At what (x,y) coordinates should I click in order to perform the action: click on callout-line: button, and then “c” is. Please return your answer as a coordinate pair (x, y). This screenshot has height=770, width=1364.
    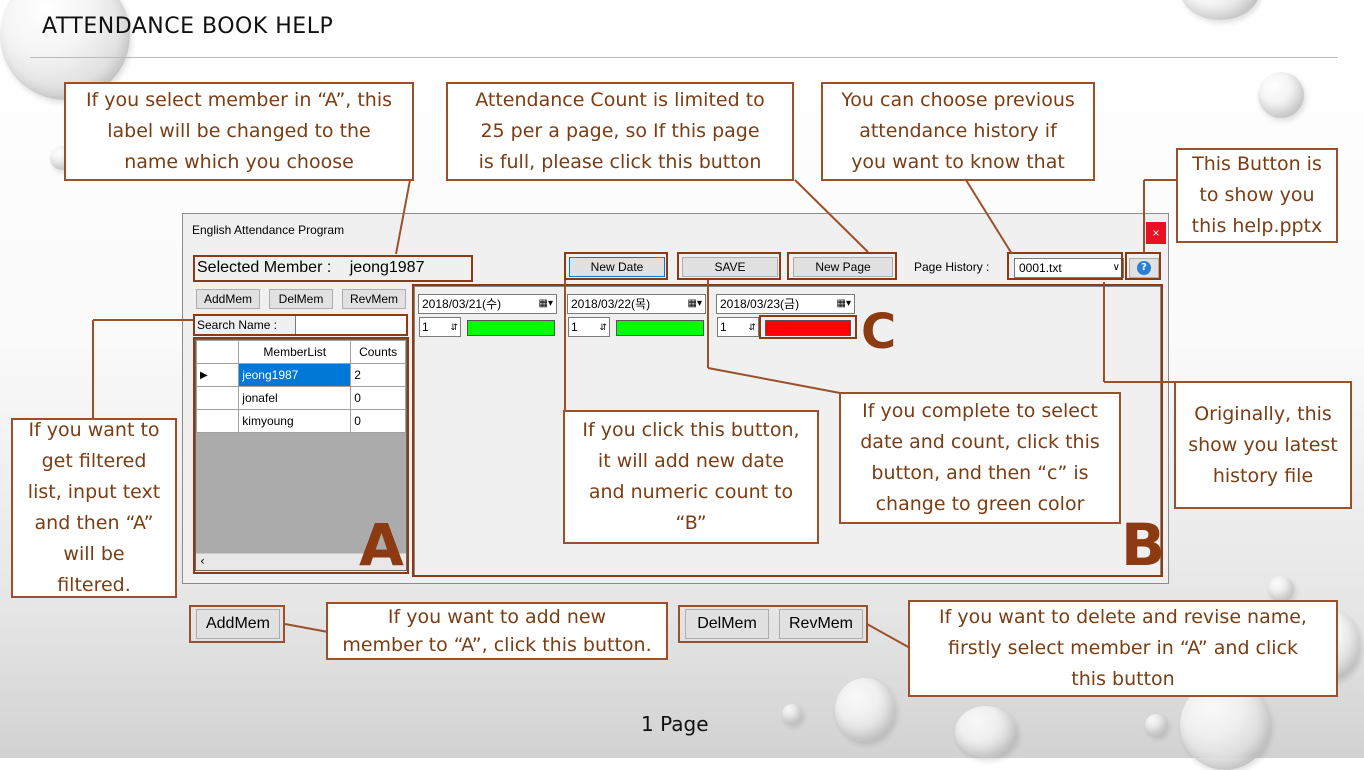
    Looking at the image, I should click on (980, 473).